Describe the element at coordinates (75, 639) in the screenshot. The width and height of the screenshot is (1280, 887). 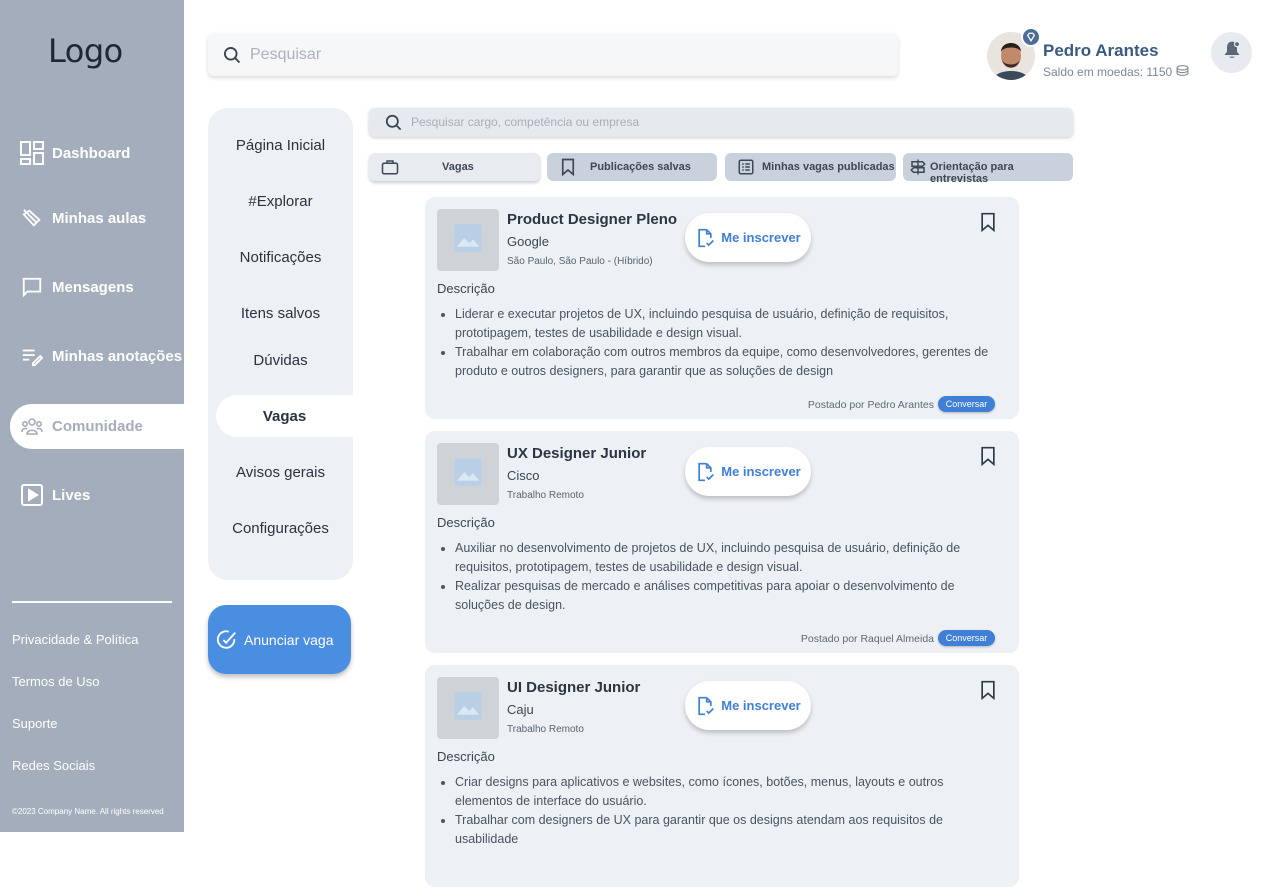
I see `footer-link-privacy: Privacidade & Política` at that location.